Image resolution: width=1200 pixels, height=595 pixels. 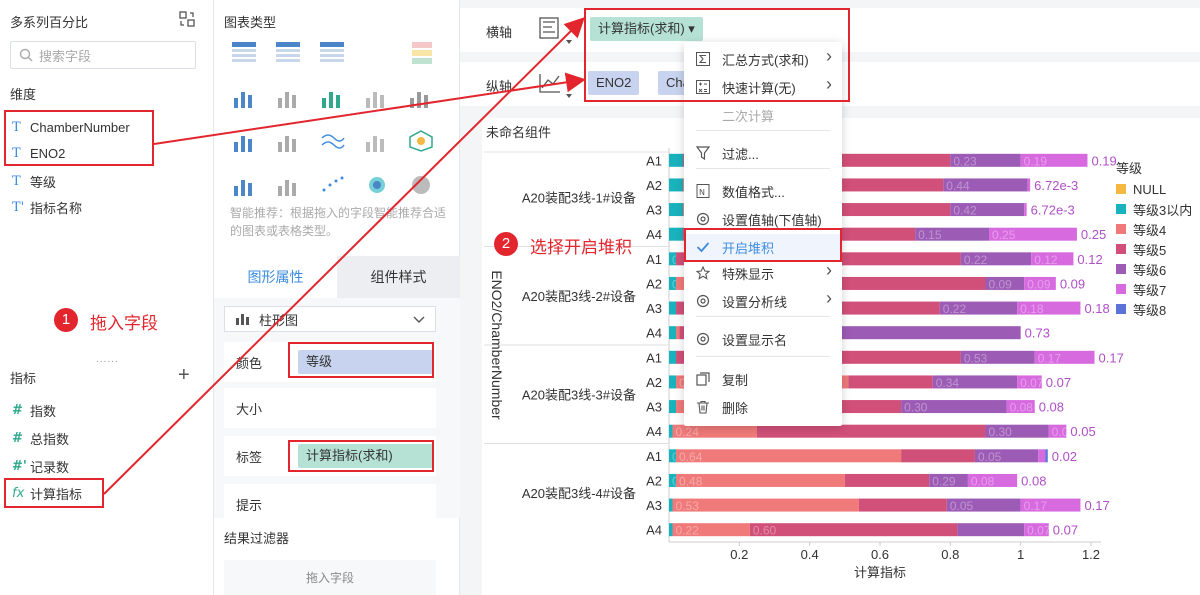 I want to click on category-row-label: A2, so click(x=654, y=185).